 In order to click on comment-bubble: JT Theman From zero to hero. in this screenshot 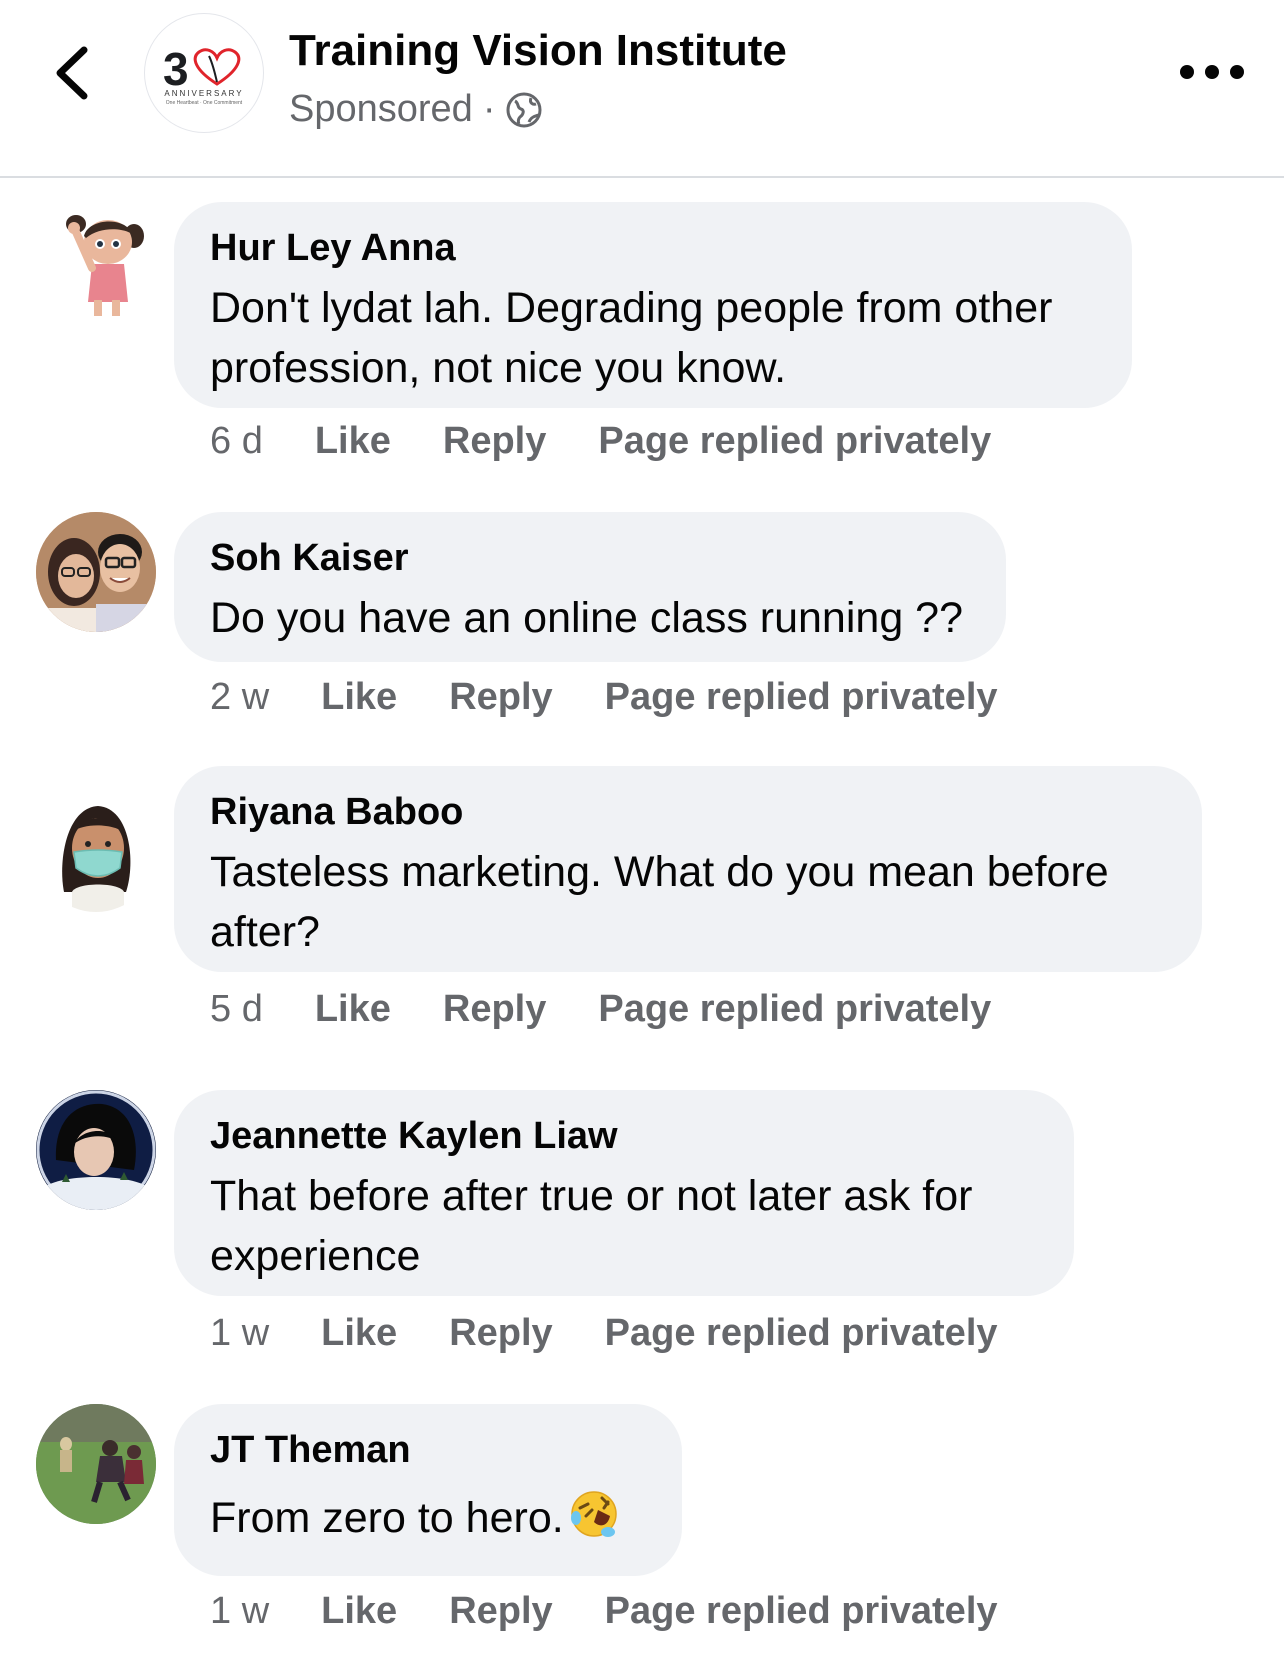, I will do `click(428, 1490)`.